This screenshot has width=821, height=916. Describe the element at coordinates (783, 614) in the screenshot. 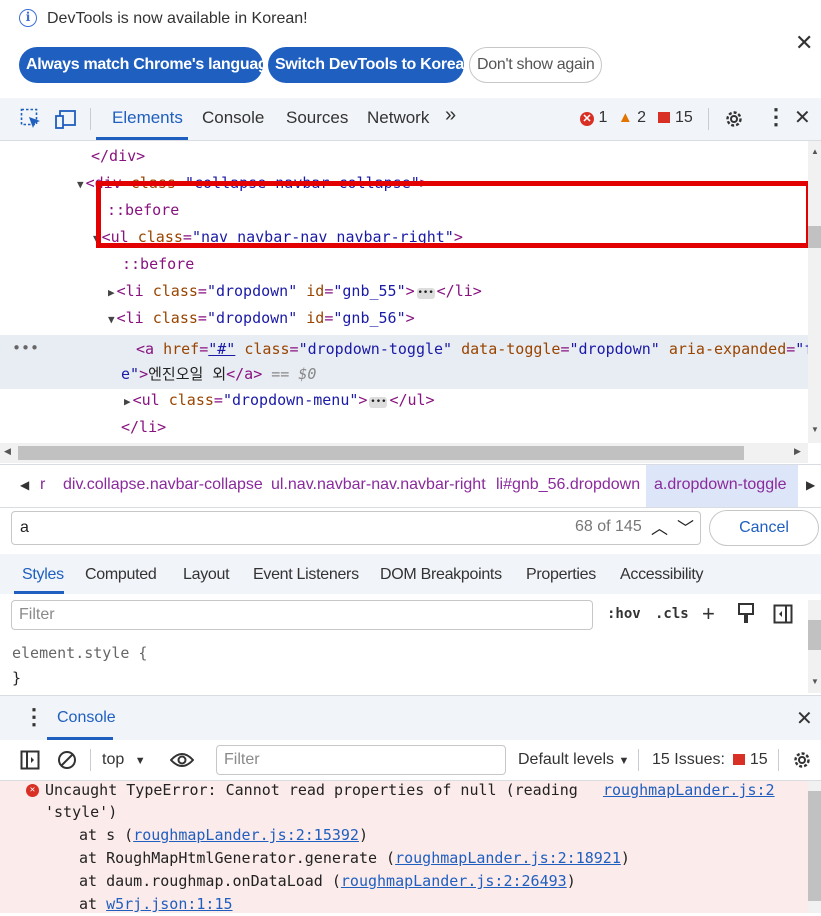

I see `toggle-sidebar-icon` at that location.